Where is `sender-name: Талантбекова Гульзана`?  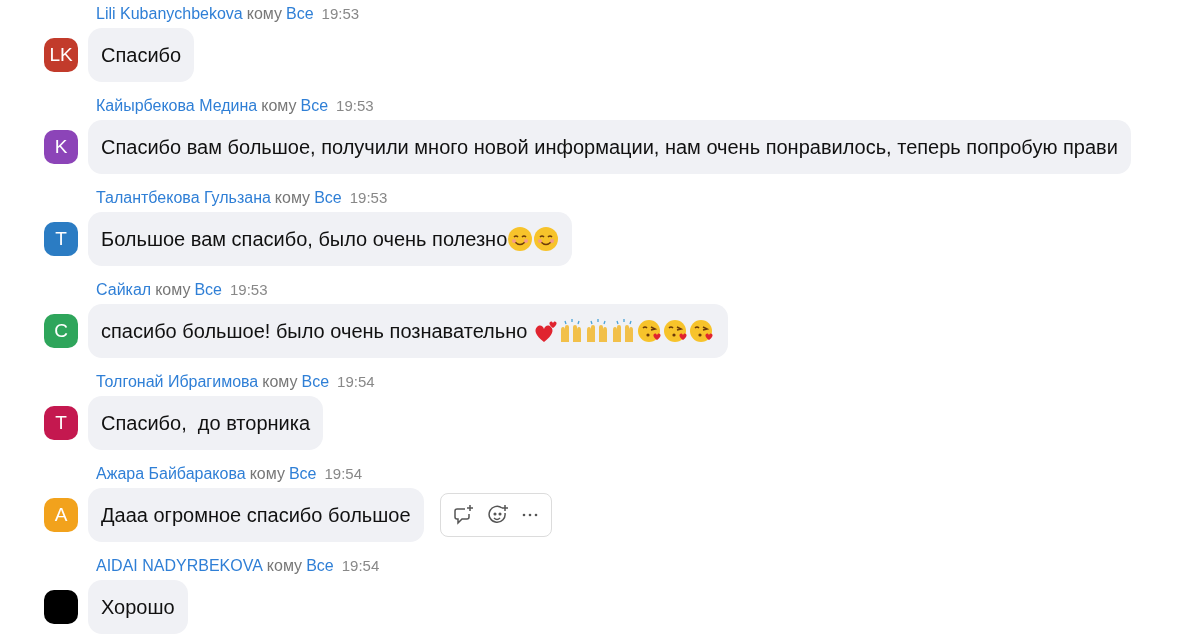 sender-name: Талантбекова Гульзана is located at coordinates (183, 198).